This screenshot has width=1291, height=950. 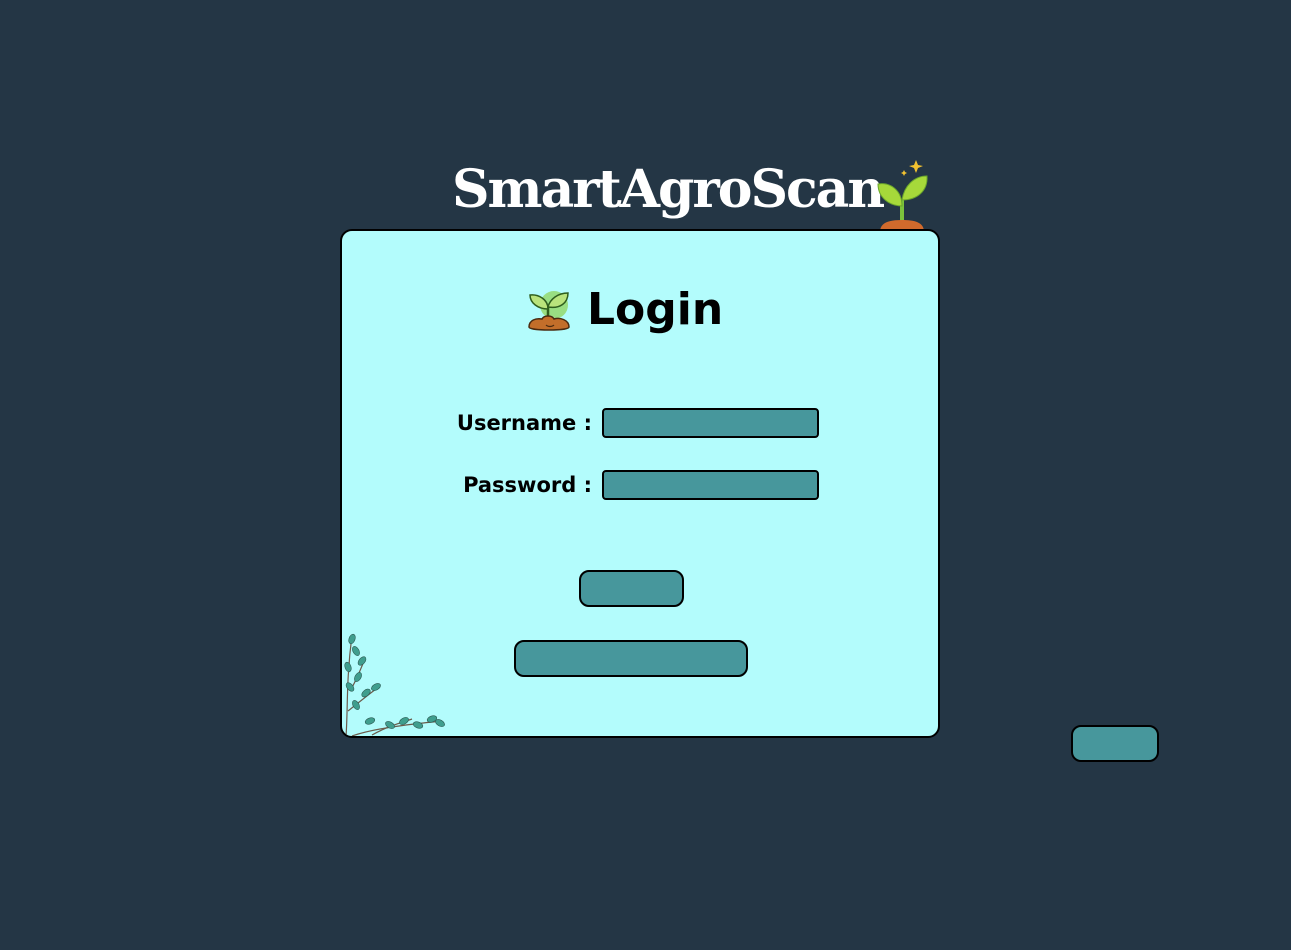 What do you see at coordinates (902, 196) in the screenshot?
I see `sprout-icon` at bounding box center [902, 196].